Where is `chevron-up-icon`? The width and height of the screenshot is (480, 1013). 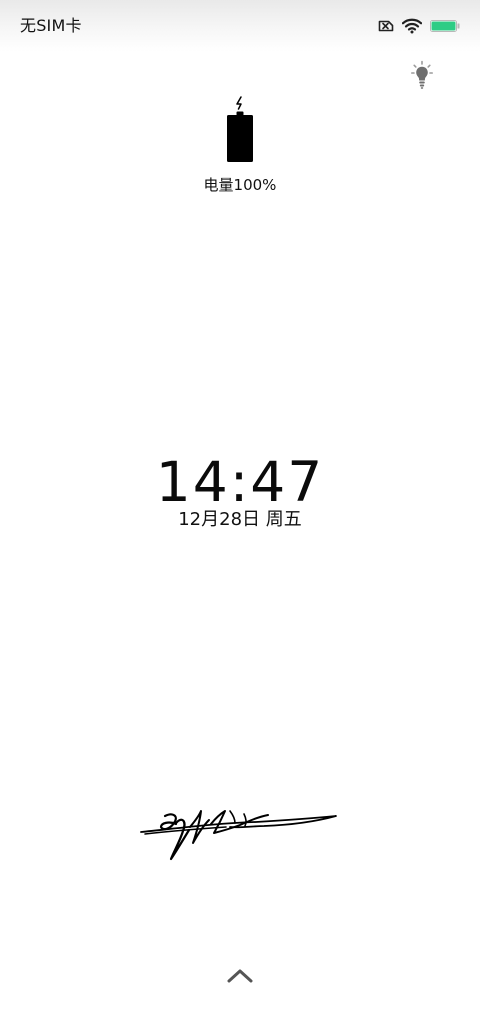
chevron-up-icon is located at coordinates (240, 976).